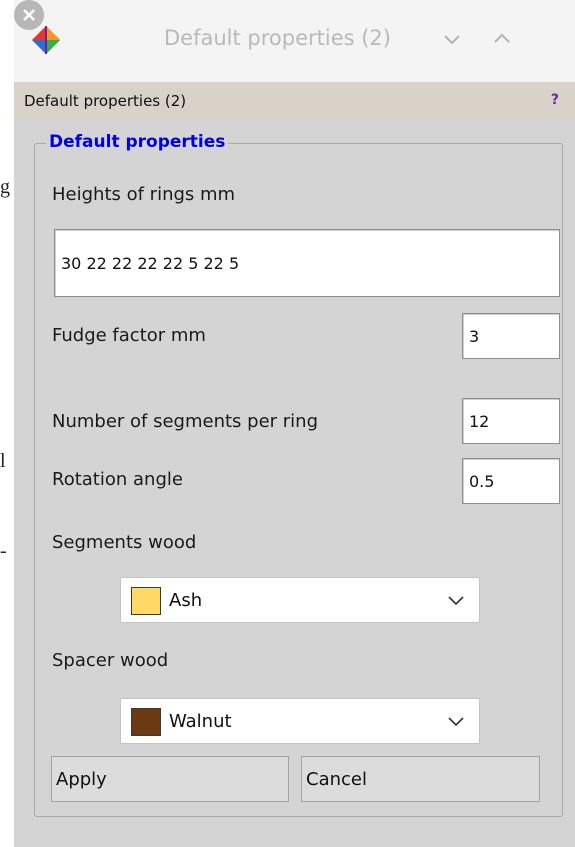  I want to click on rotation-angle-input: 0.5, so click(511, 481).